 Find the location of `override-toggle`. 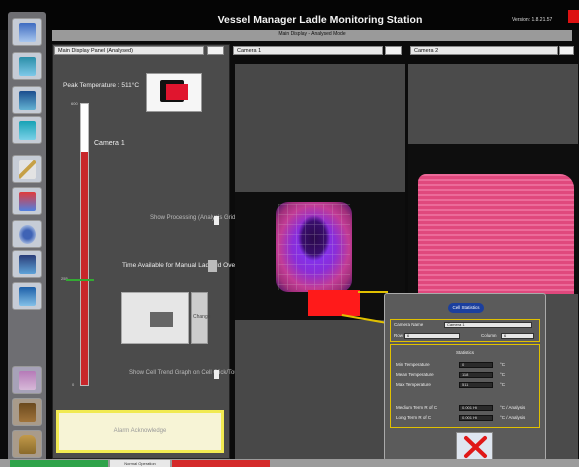

override-toggle is located at coordinates (212, 266).